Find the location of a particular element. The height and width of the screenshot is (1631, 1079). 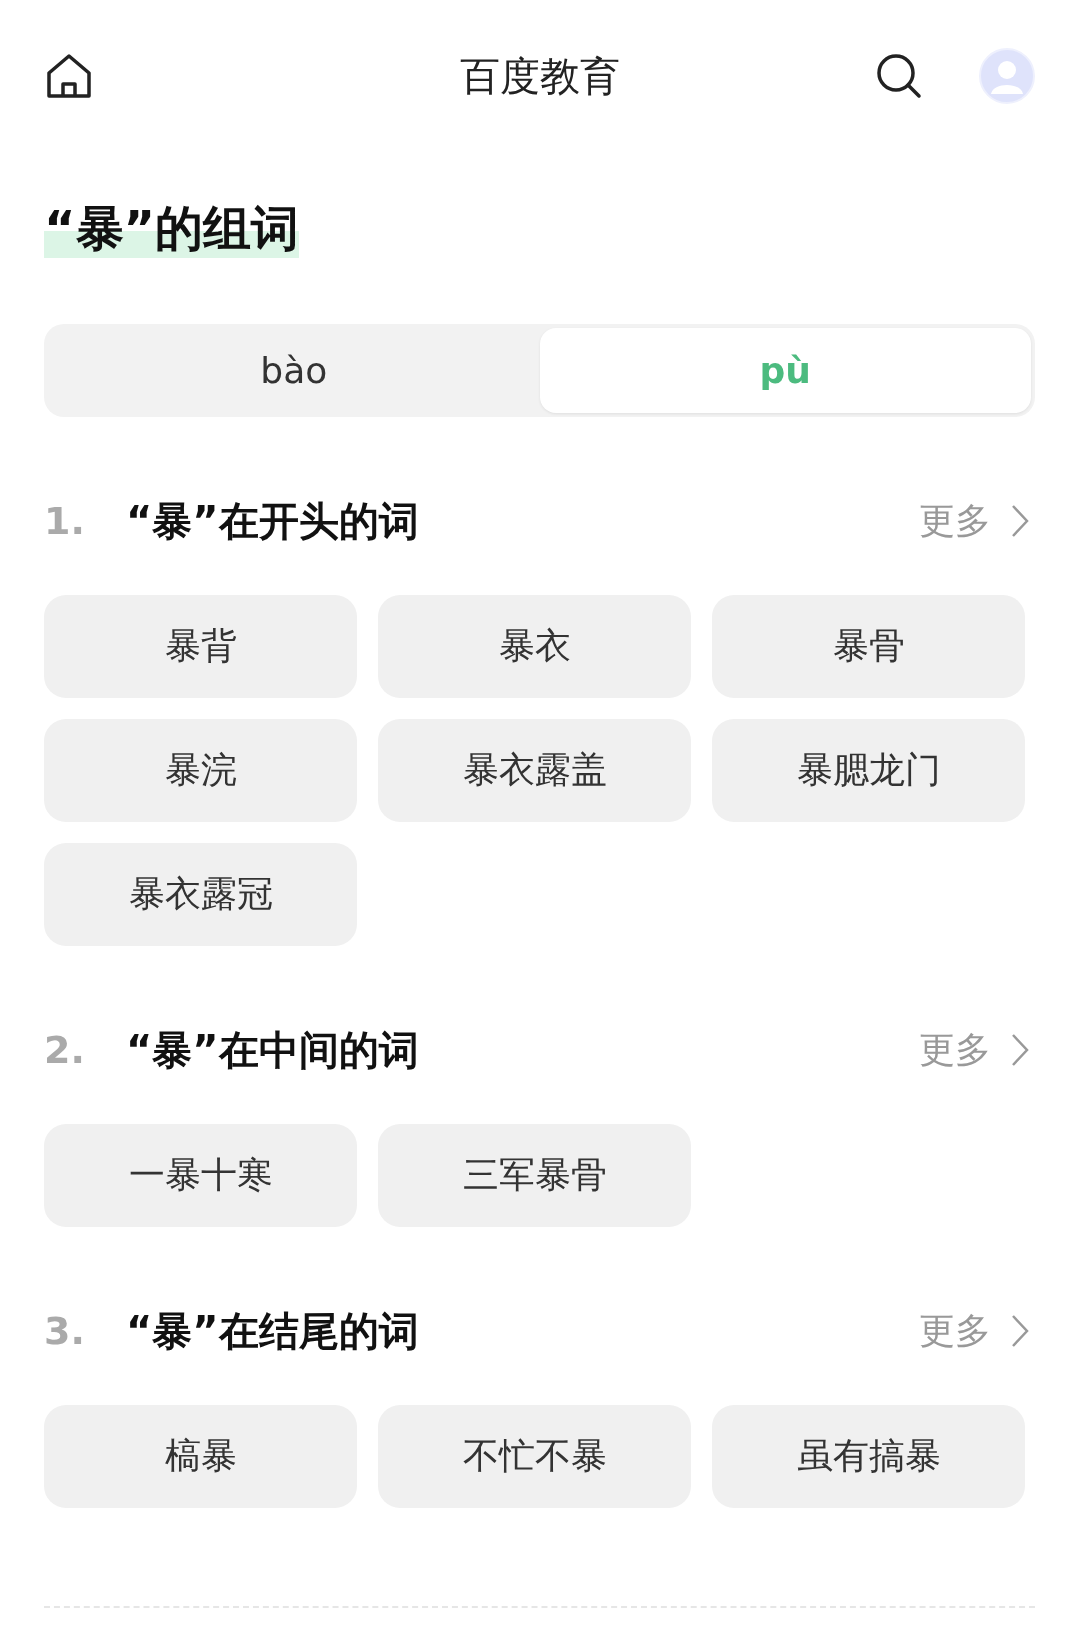

word-chip: 三军暴骨 is located at coordinates (534, 1175).